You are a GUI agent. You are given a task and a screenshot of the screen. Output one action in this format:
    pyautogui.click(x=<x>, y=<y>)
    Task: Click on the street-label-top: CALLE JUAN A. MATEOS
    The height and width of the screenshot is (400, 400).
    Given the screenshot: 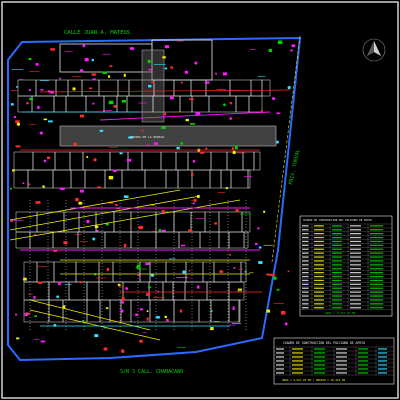 What is the action you would take?
    pyautogui.click(x=97, y=33)
    